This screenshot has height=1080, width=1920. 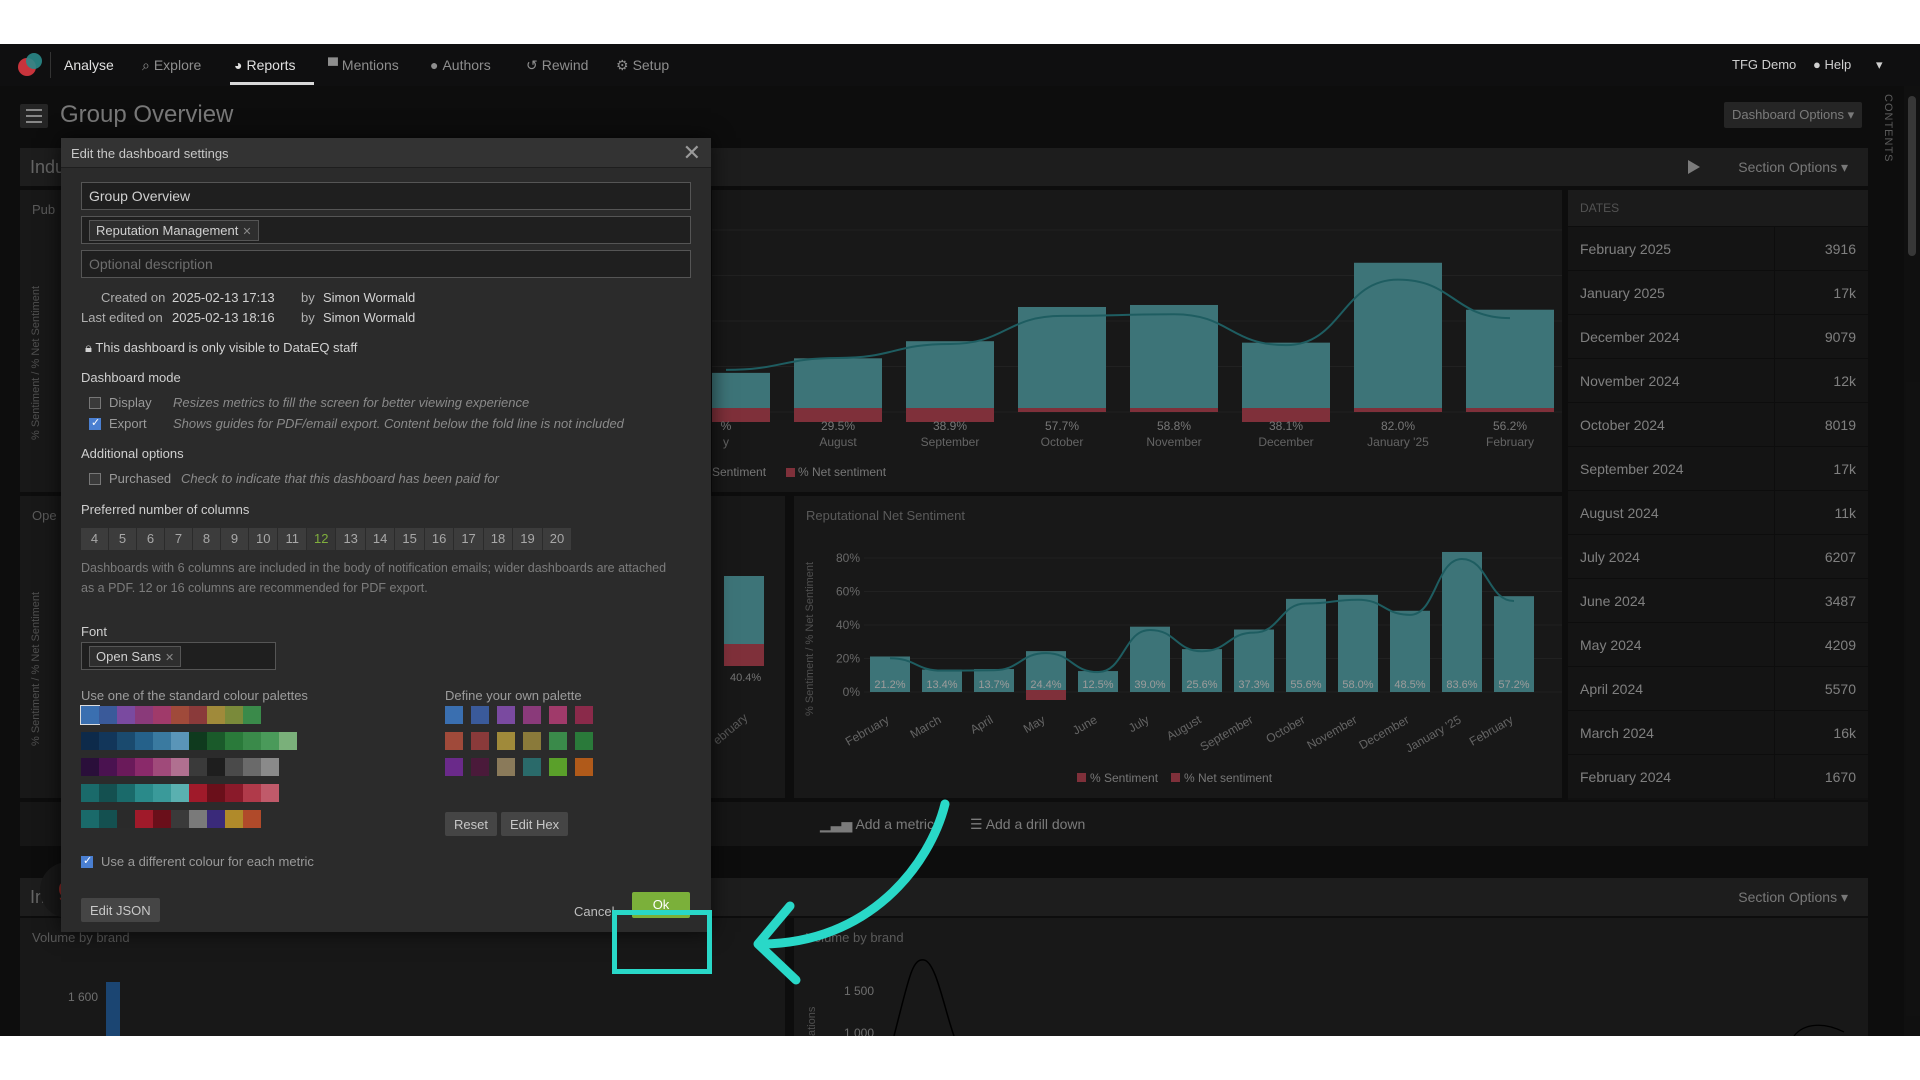 I want to click on tag-chip: Reputation Management ✕, so click(x=174, y=230).